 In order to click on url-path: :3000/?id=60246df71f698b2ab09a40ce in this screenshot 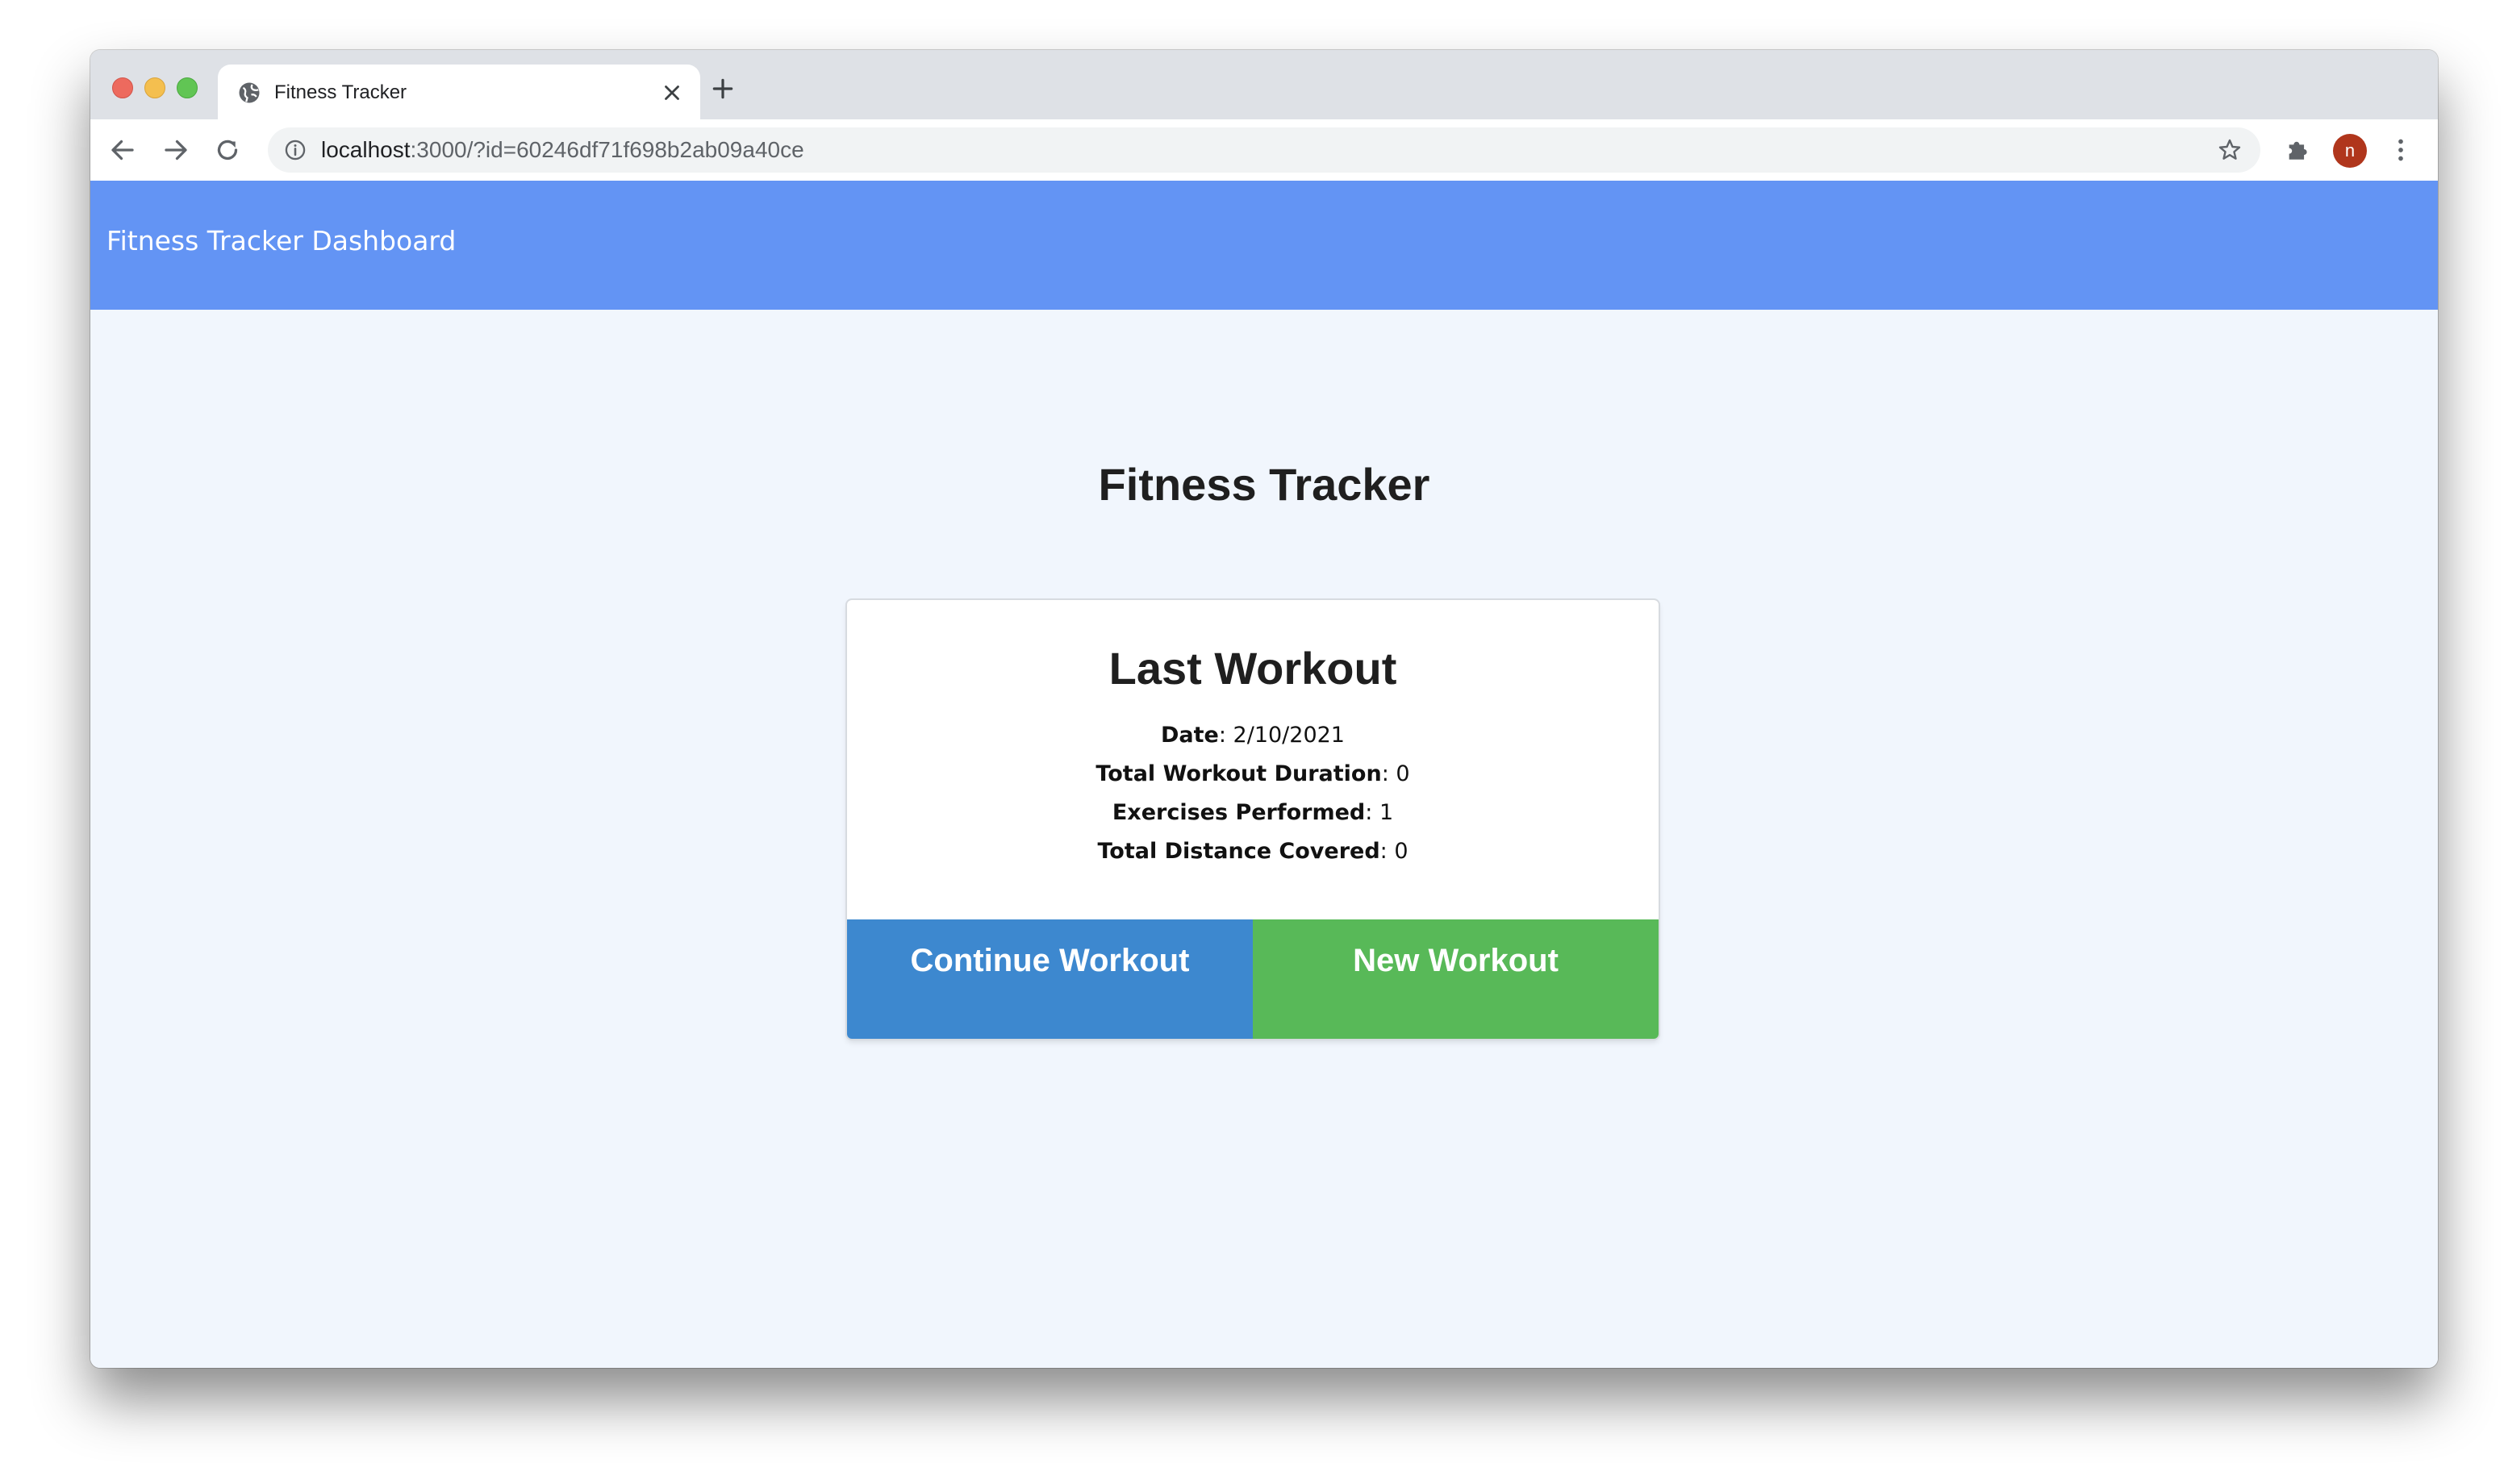, I will do `click(607, 149)`.